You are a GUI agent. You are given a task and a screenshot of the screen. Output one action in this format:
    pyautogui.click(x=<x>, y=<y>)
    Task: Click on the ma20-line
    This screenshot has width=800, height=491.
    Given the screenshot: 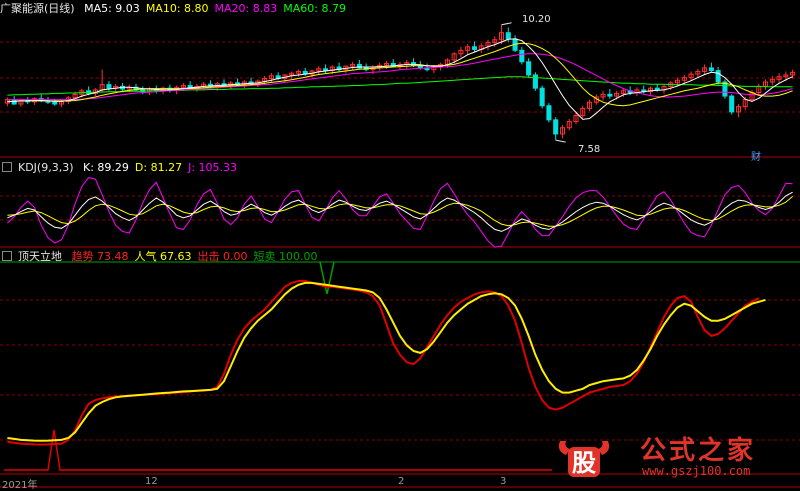 What is the action you would take?
    pyautogui.click(x=400, y=77)
    